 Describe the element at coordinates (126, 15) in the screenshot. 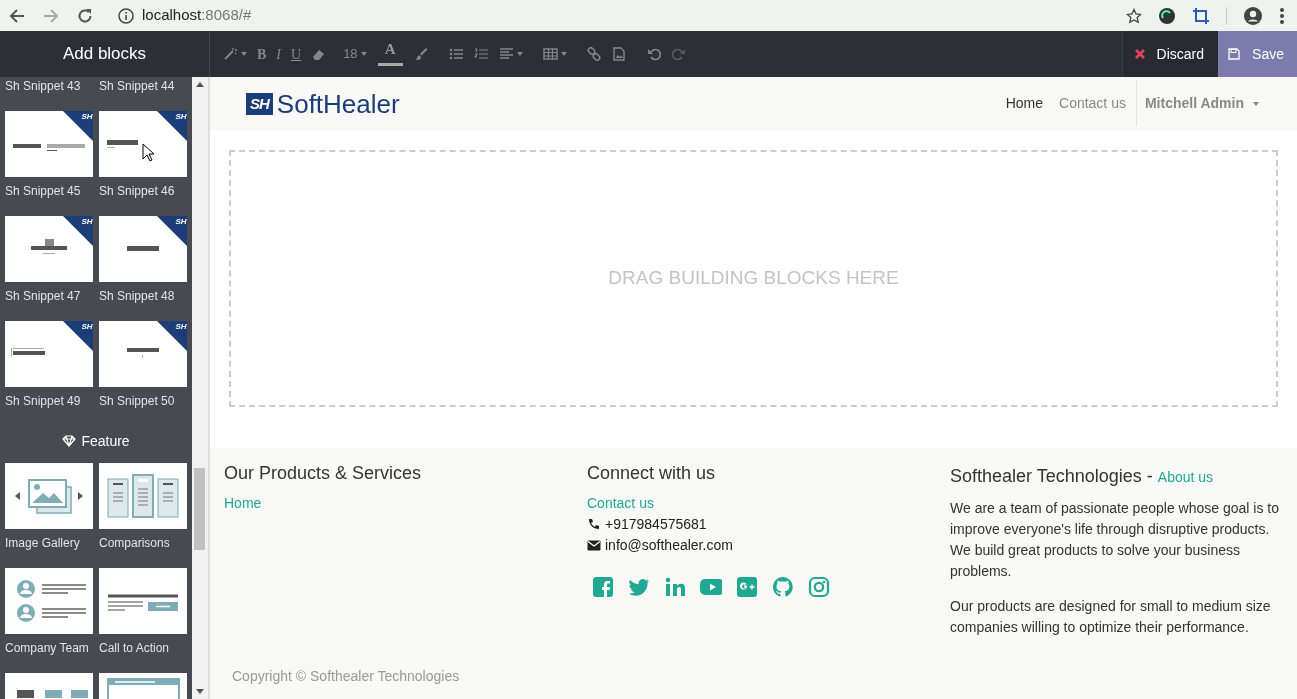

I see `info-icon` at that location.